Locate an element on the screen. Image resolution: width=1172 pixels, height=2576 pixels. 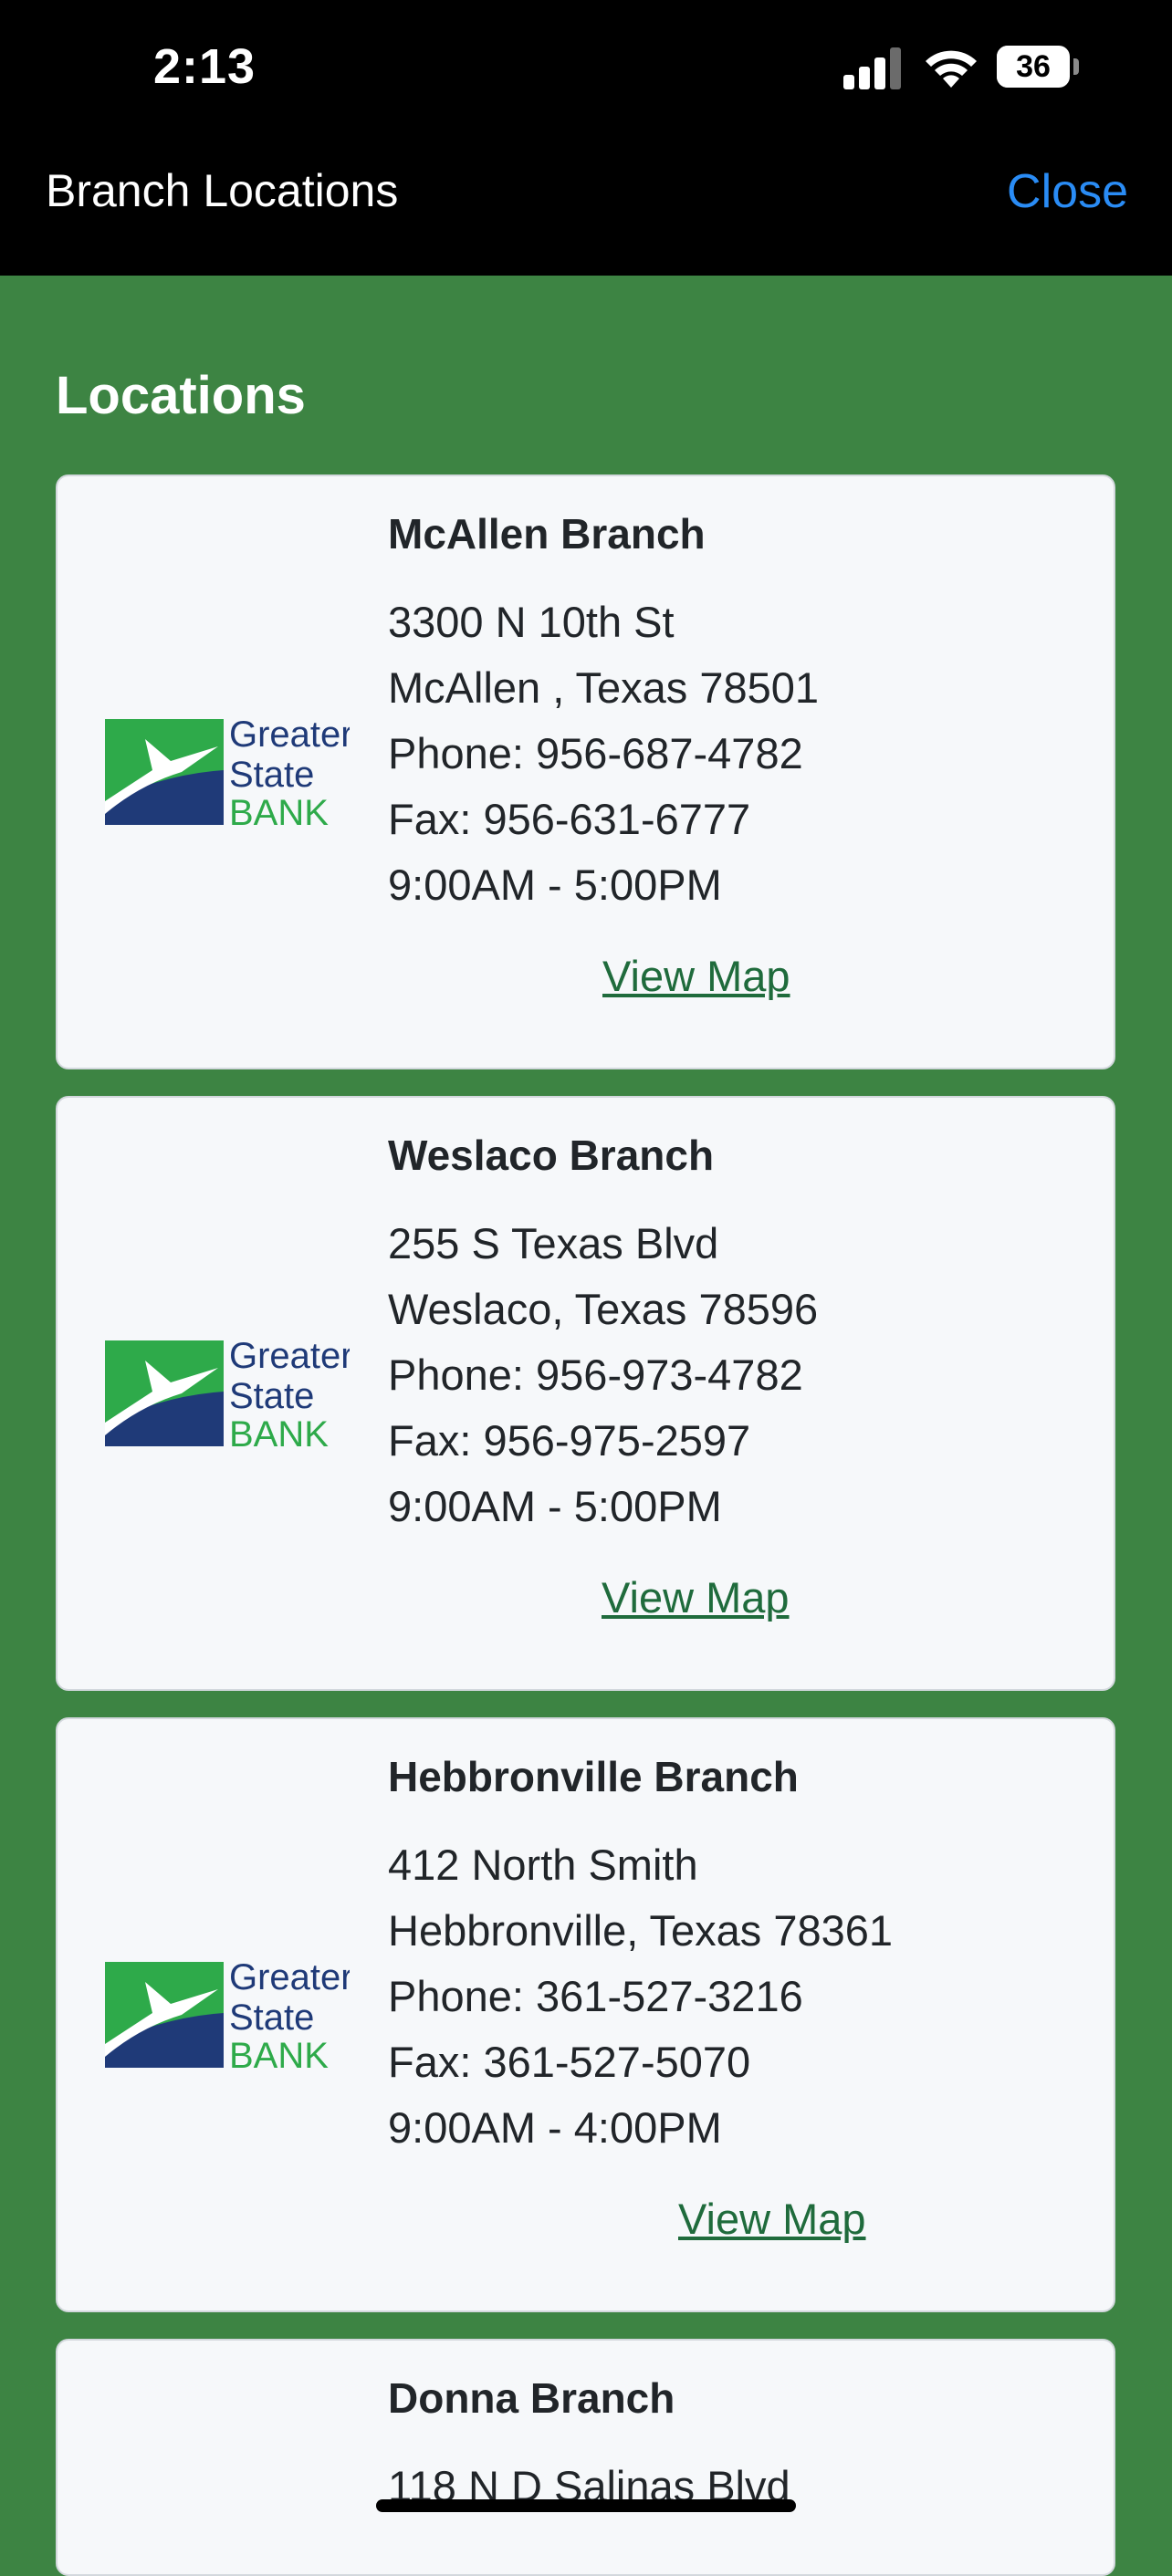
branch-city: Weslaco, Texas 78596 is located at coordinates (603, 1309).